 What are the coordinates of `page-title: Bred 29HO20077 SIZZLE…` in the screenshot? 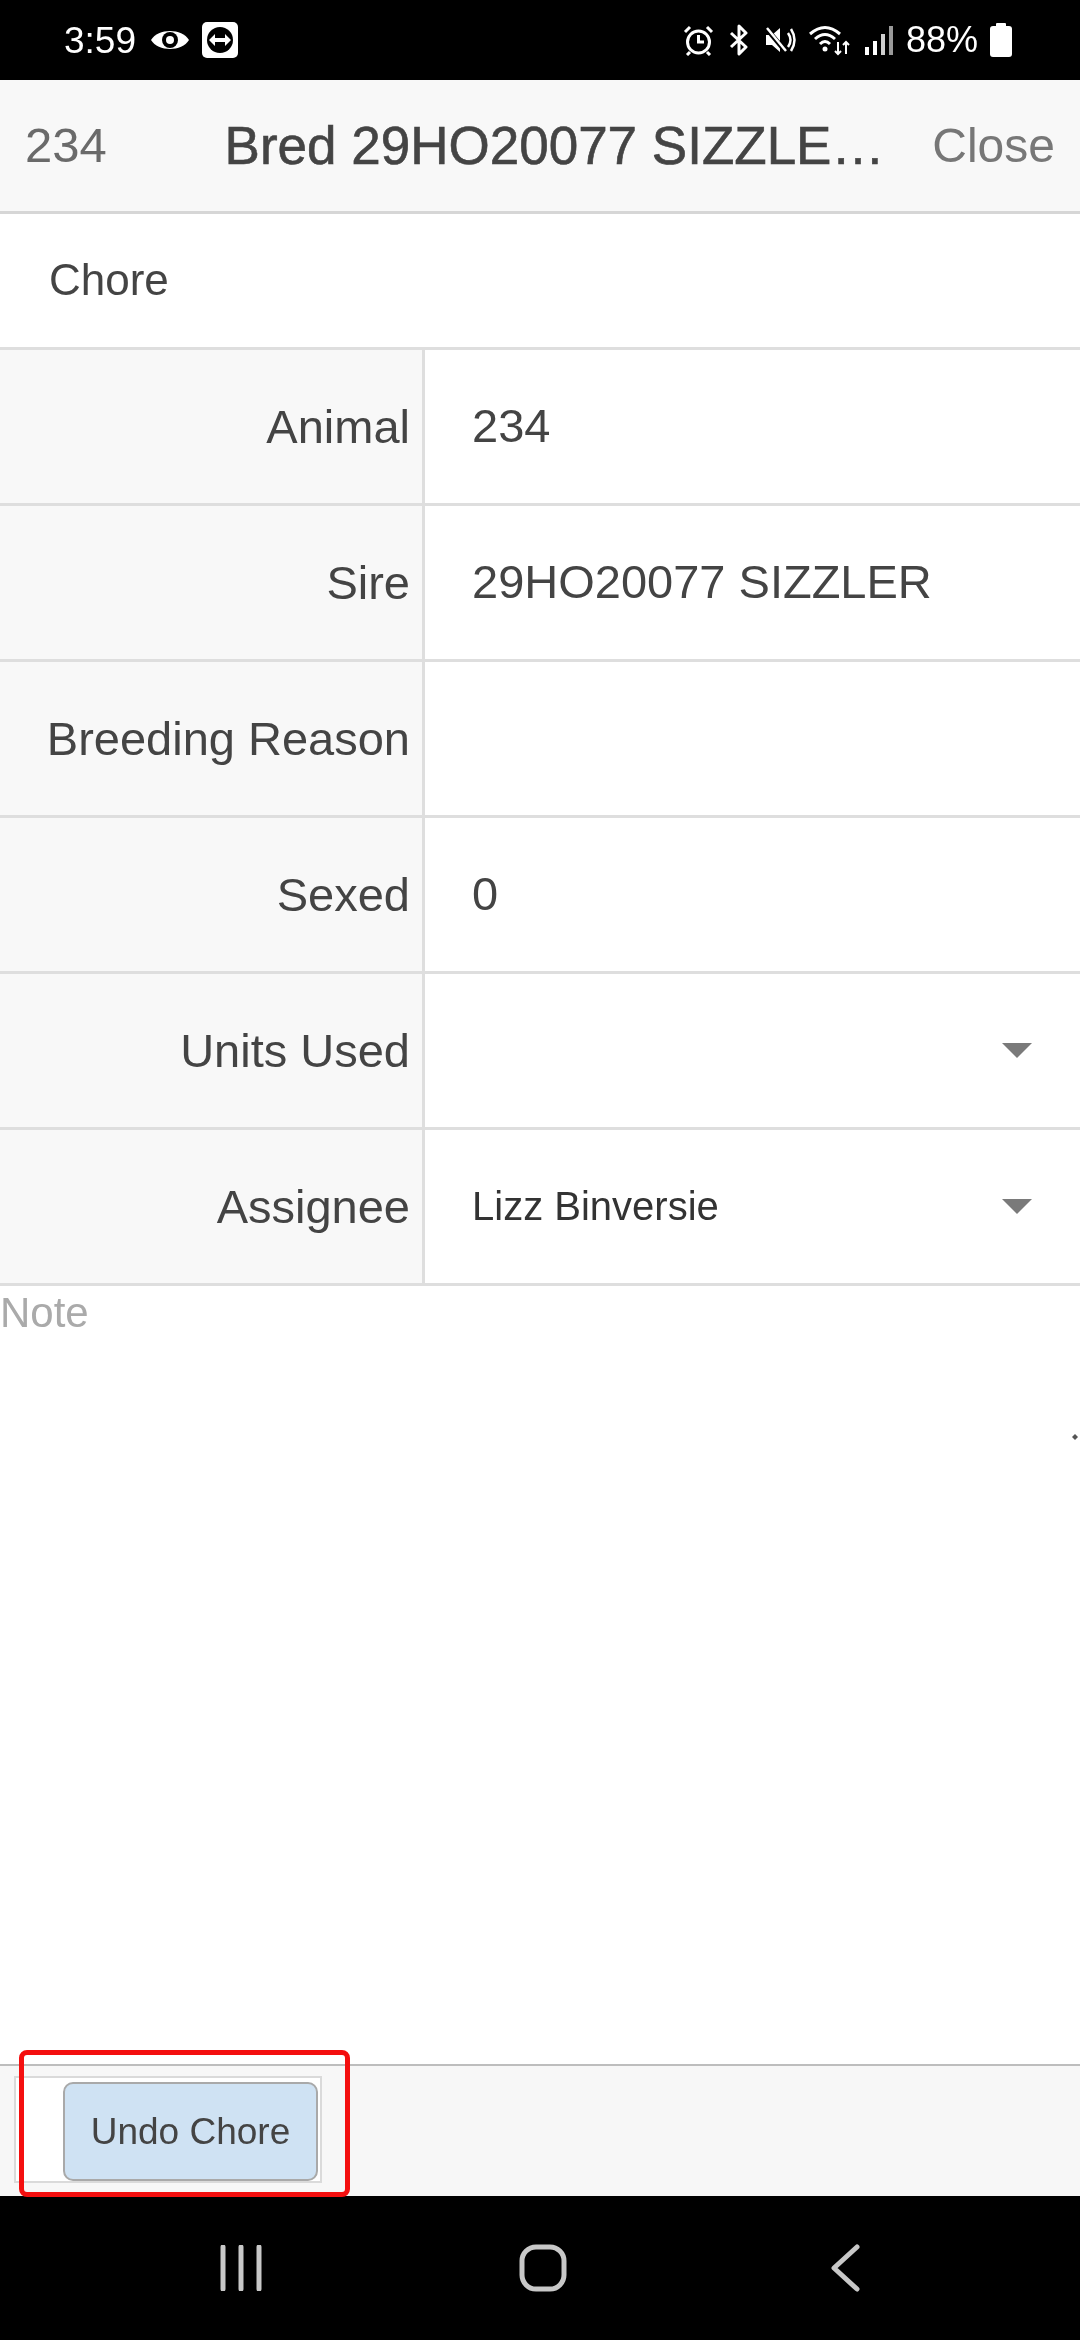 It's located at (554, 145).